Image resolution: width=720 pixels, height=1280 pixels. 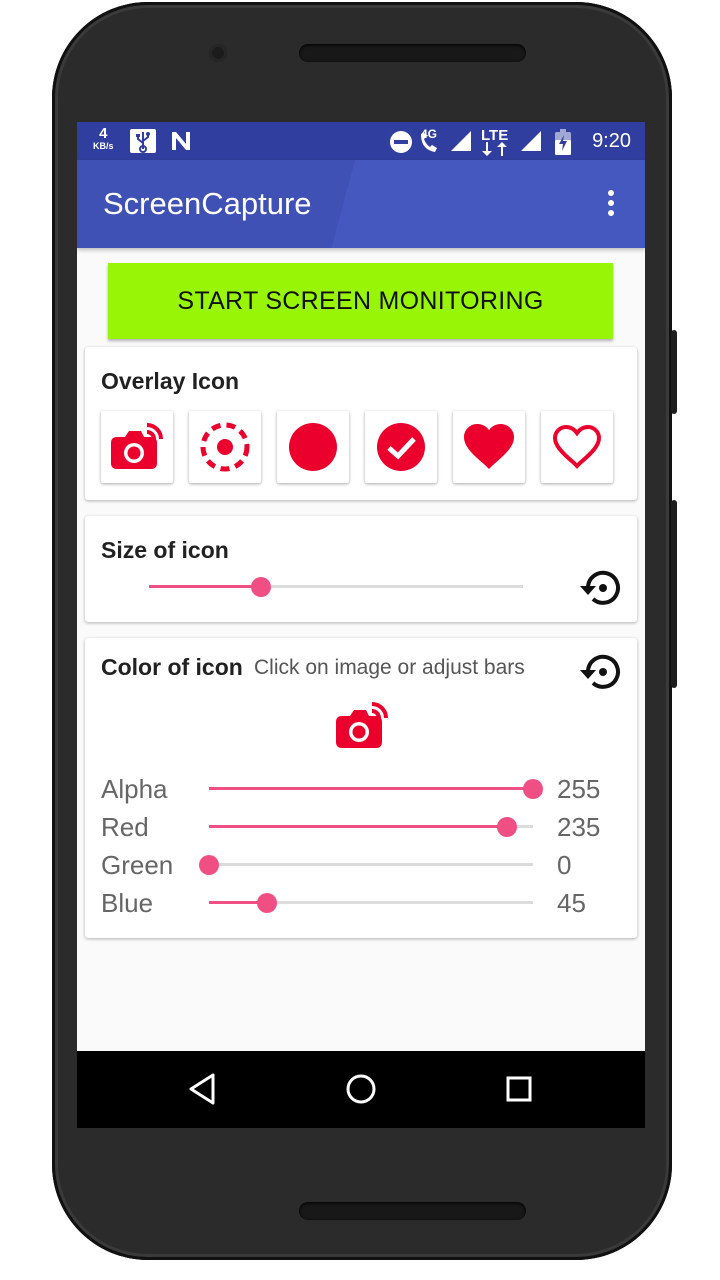 I want to click on overlay-icon-title: Overlay Icon, so click(x=170, y=381).